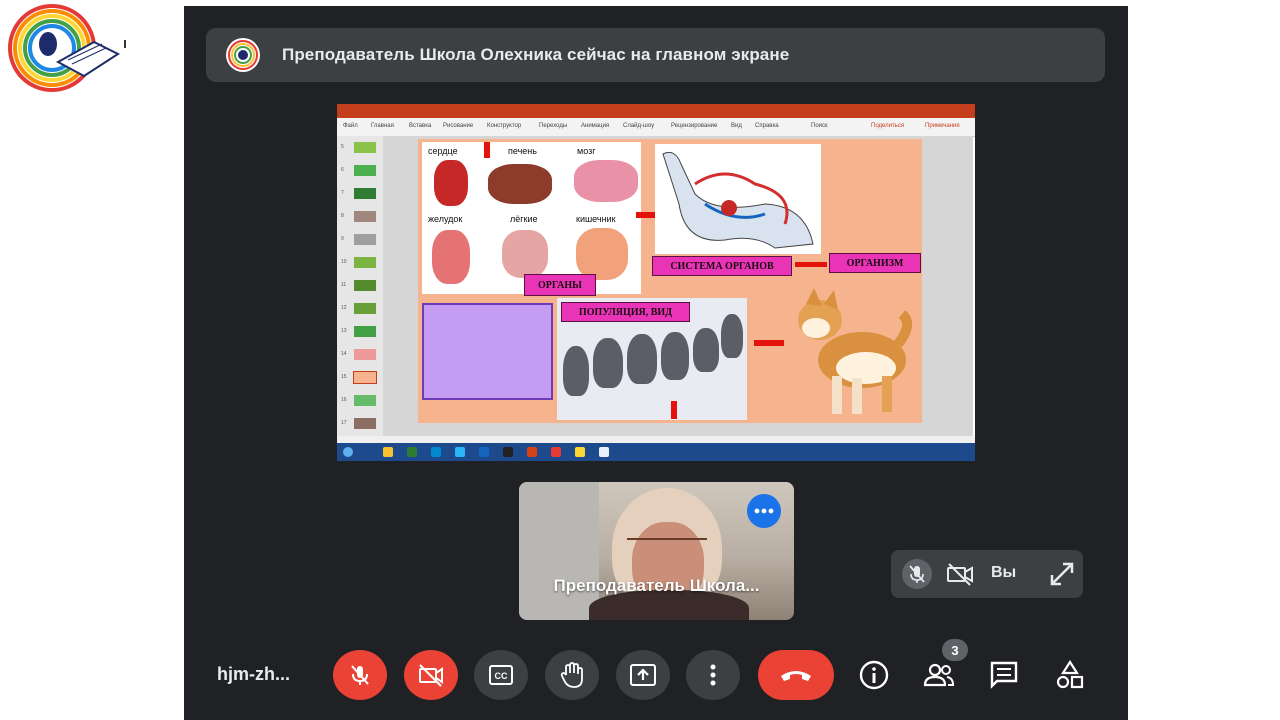 This screenshot has width=1280, height=720. What do you see at coordinates (560, 285) in the screenshot?
I see `label-organs: ОРГАНЫ` at bounding box center [560, 285].